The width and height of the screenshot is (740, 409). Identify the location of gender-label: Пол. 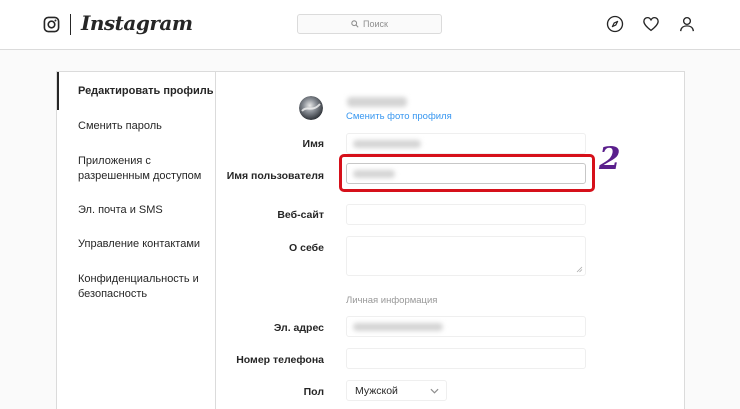
(313, 392).